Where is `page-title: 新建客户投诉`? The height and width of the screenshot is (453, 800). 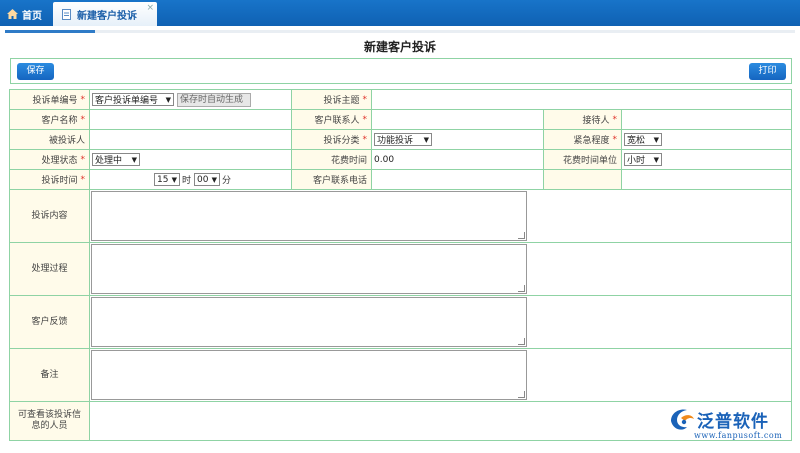
page-title: 新建客户投诉 is located at coordinates (399, 47).